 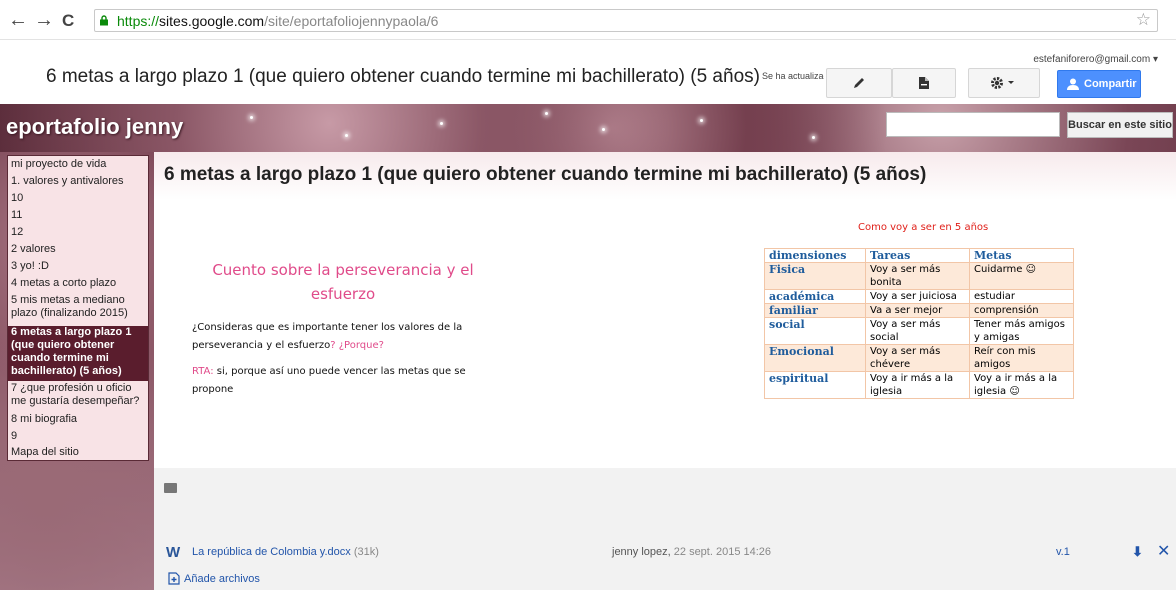 I want to click on settings-button, so click(x=1004, y=83).